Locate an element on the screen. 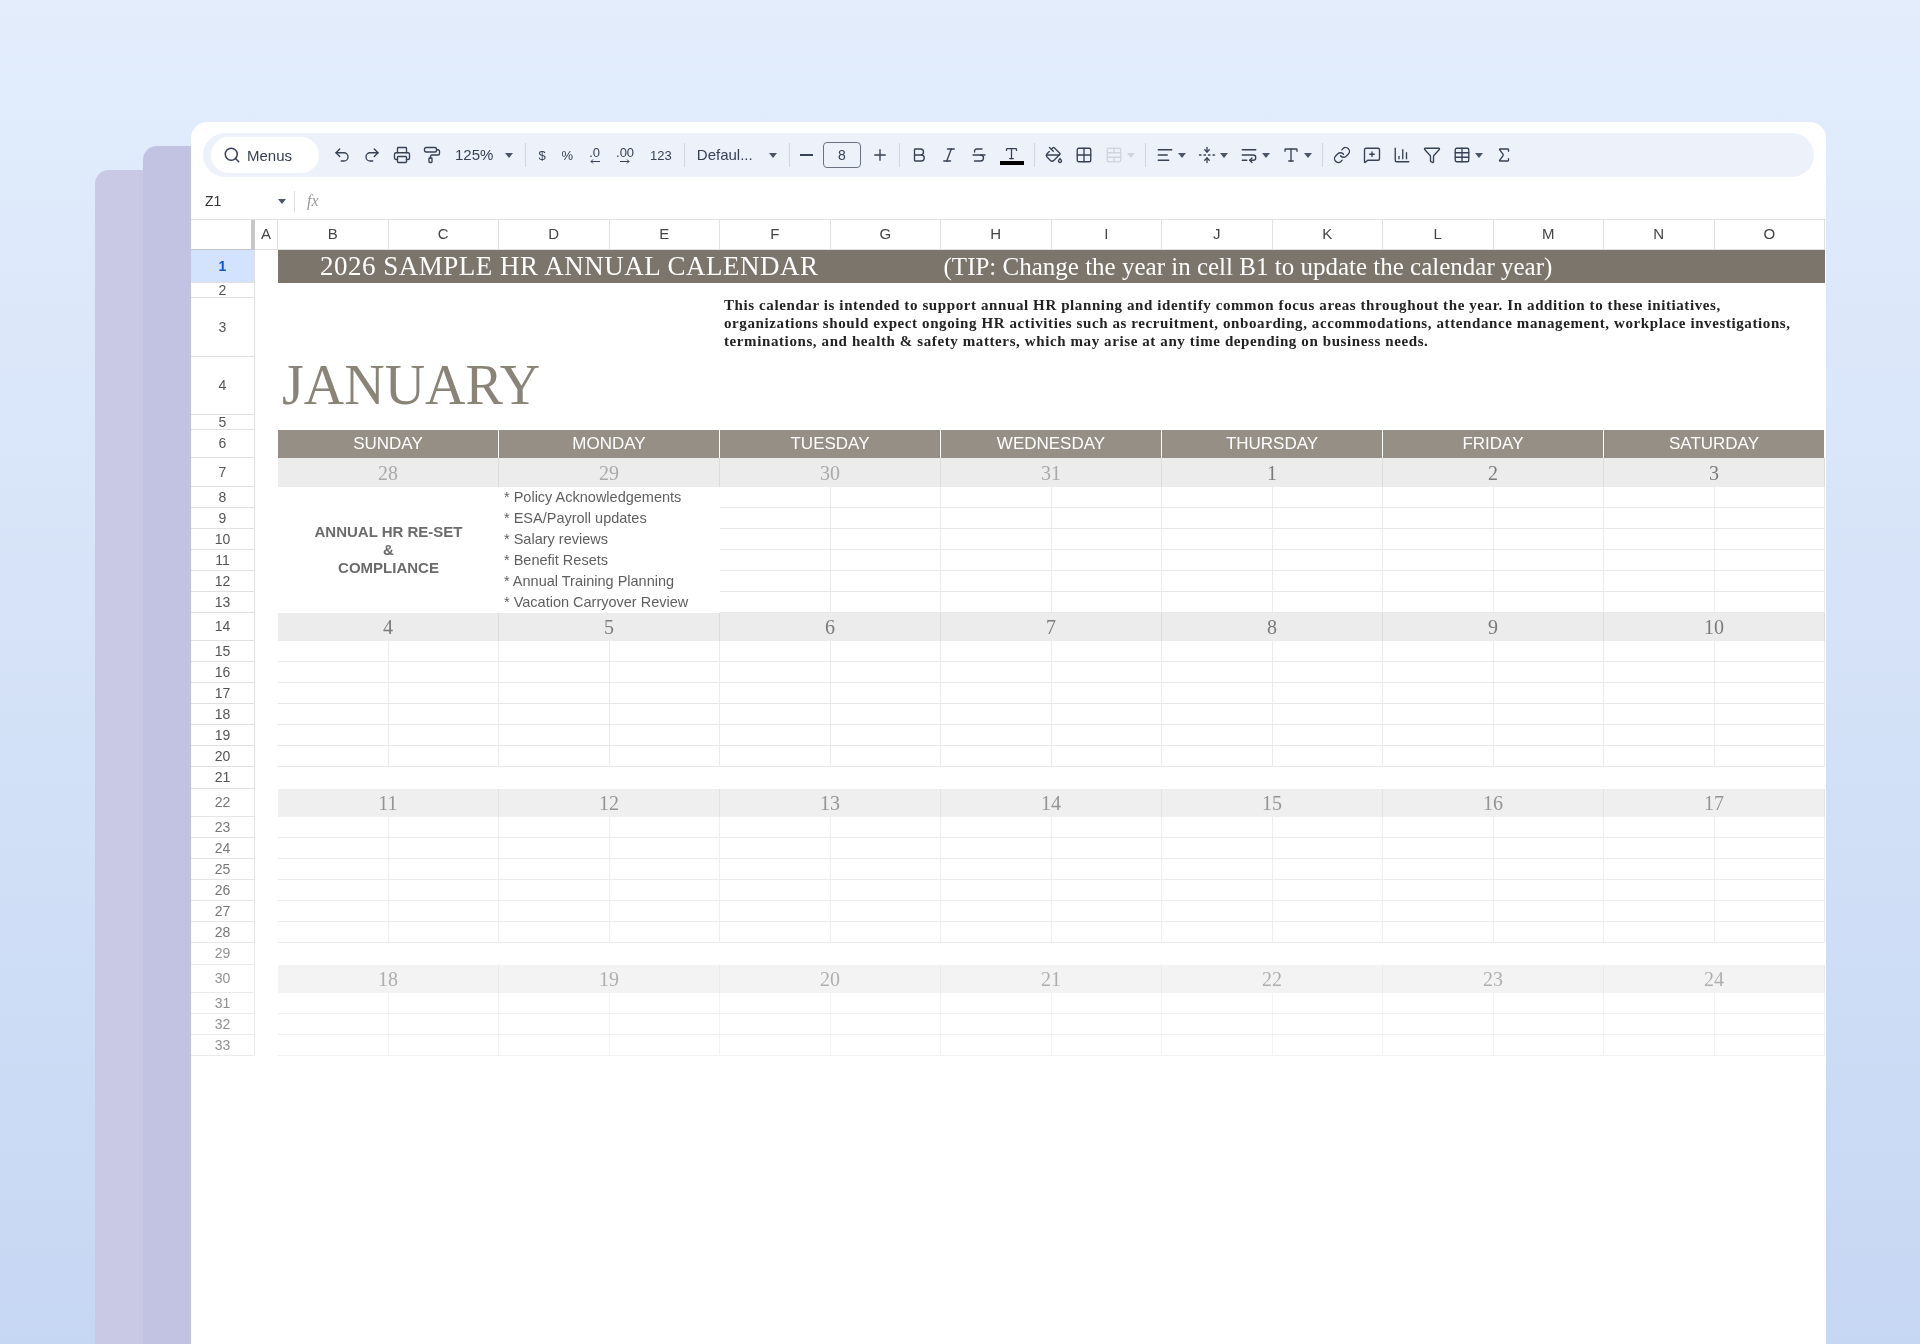 The width and height of the screenshot is (1920, 1344). row-header: 11 is located at coordinates (223, 560).